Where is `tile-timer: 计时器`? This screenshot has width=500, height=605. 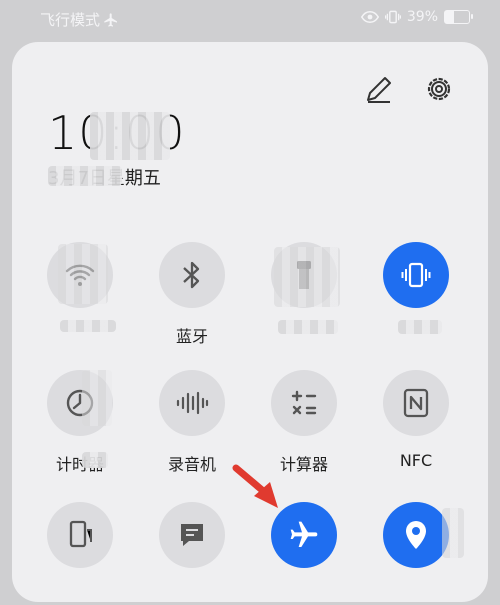 tile-timer: 计时器 is located at coordinates (80, 422).